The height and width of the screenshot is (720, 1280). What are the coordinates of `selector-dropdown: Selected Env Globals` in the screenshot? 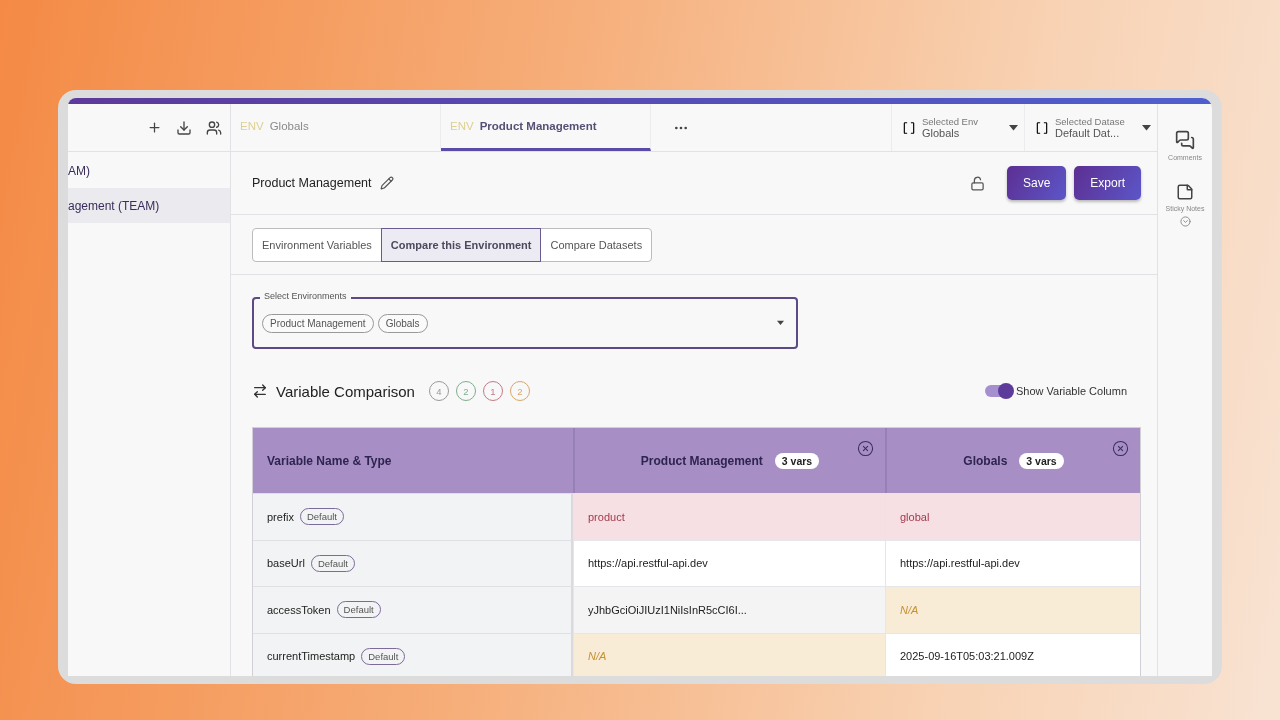 It's located at (957, 127).